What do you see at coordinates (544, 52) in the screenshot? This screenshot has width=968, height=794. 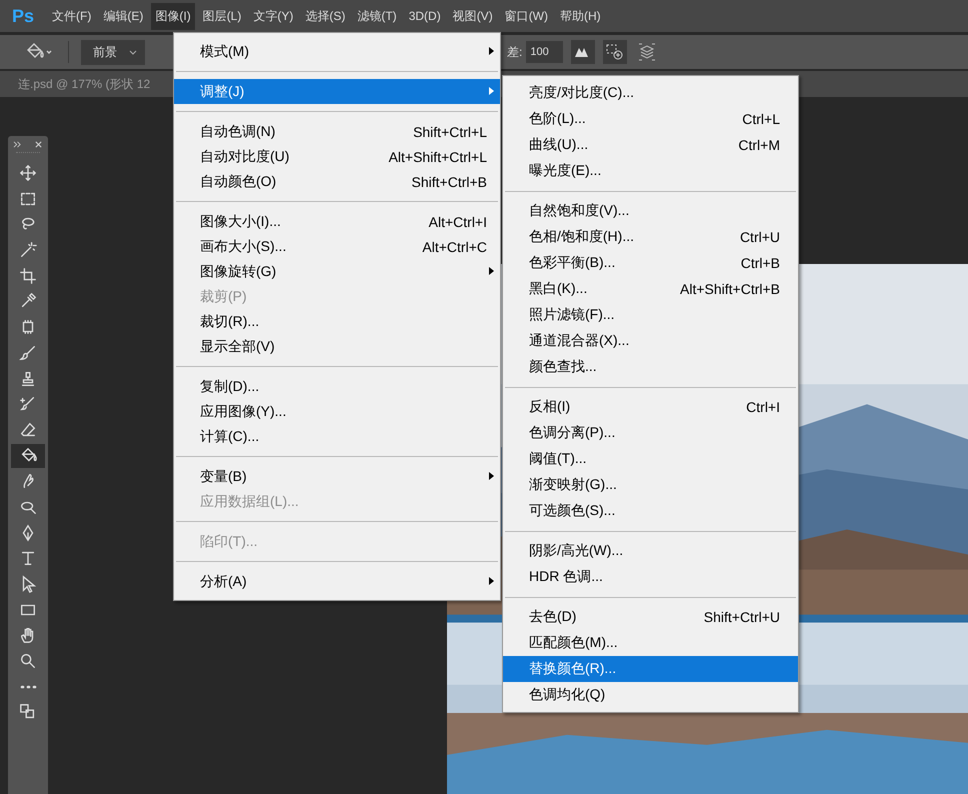 I see `tolerance-field: 100` at bounding box center [544, 52].